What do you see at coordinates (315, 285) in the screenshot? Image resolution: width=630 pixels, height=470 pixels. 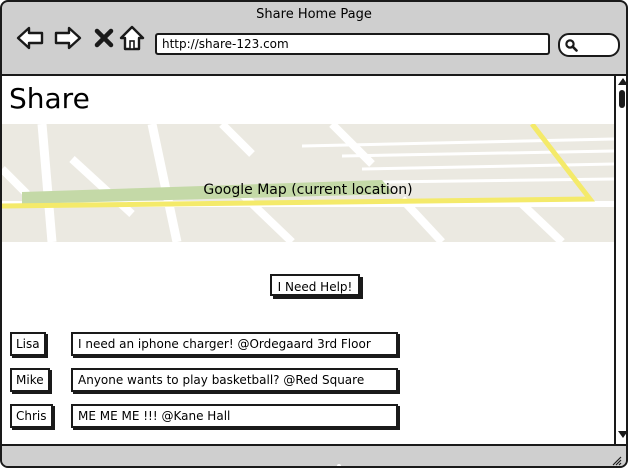 I see `need-help-button: I Need Help!` at bounding box center [315, 285].